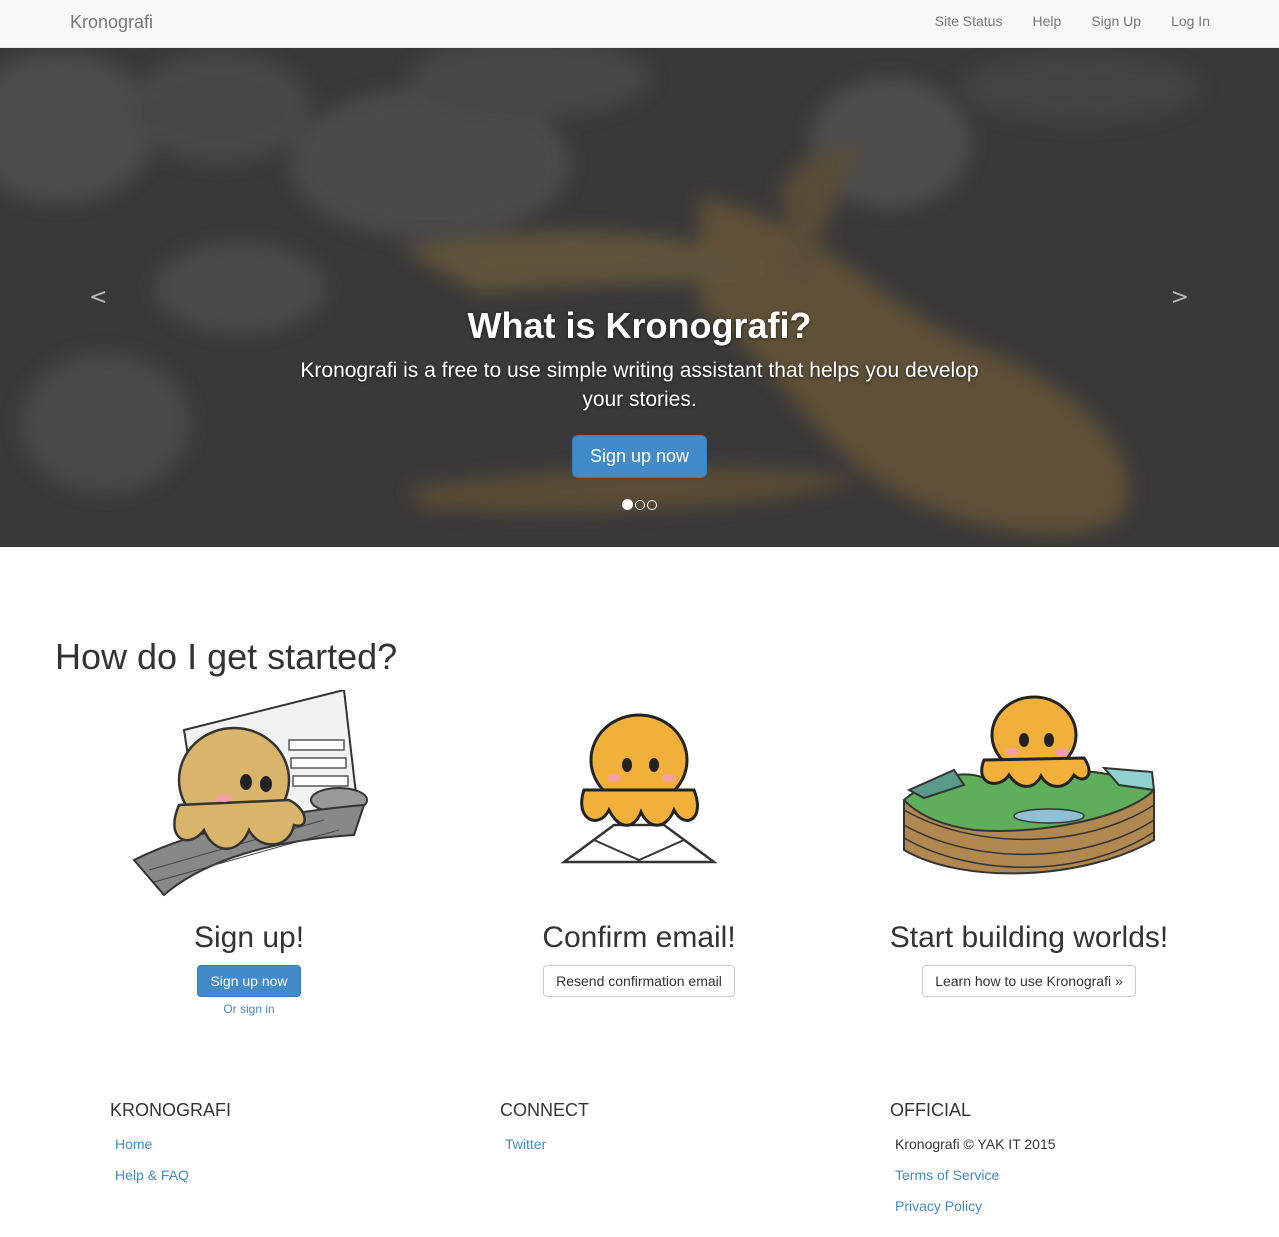 The image size is (1279, 1237). I want to click on step-heading: Sign up!, so click(249, 937).